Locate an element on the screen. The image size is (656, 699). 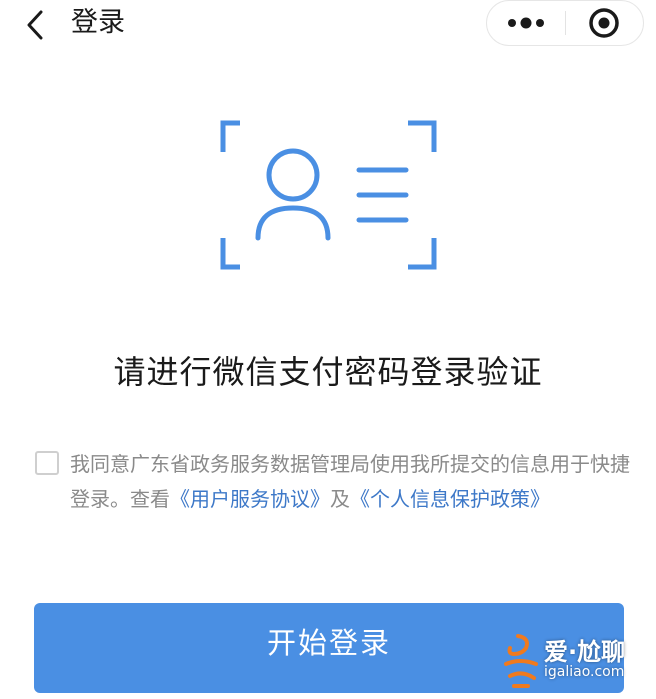
agree-checkbox is located at coordinates (47, 463).